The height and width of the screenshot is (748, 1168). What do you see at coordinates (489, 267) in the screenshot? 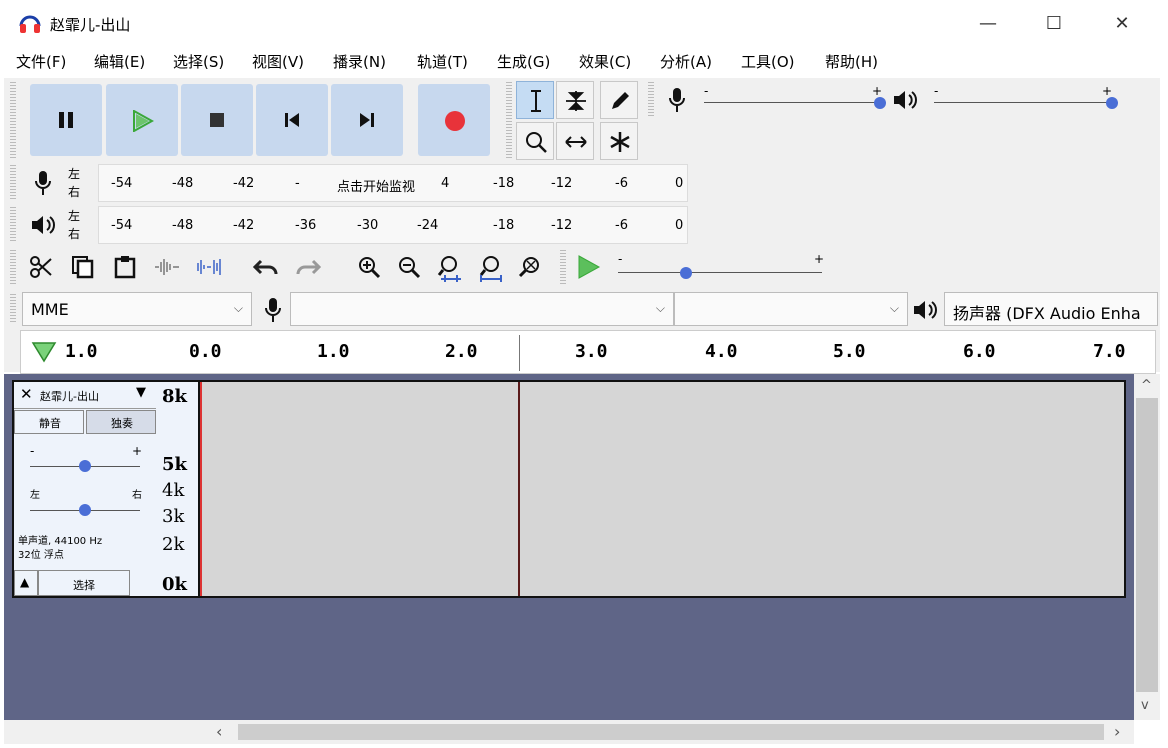
I see `fit-project-button` at bounding box center [489, 267].